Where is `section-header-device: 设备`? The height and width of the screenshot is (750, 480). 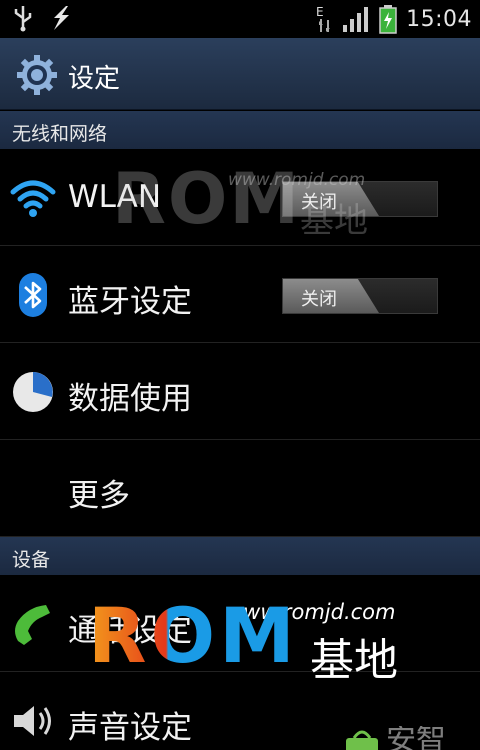 section-header-device: 设备 is located at coordinates (240, 556).